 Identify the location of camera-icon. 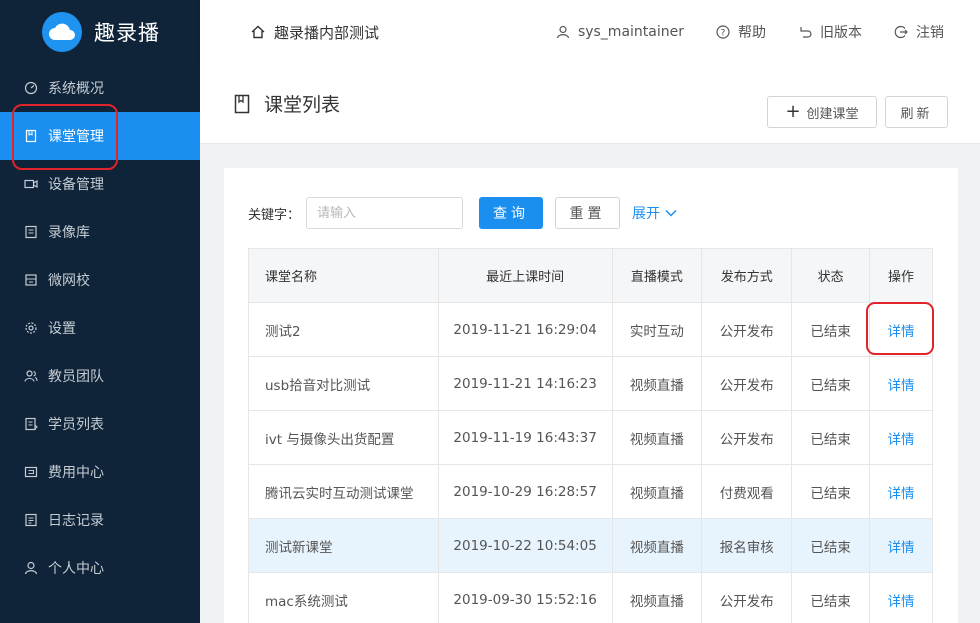
(31, 184).